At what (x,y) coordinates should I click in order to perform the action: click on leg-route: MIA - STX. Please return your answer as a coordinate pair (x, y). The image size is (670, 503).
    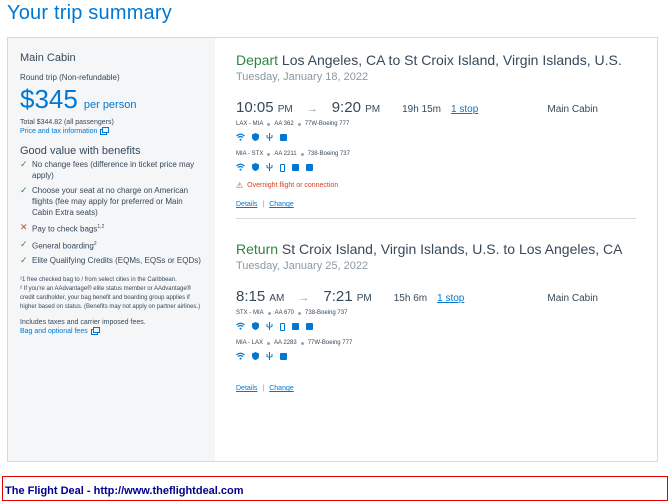
    Looking at the image, I should click on (250, 154).